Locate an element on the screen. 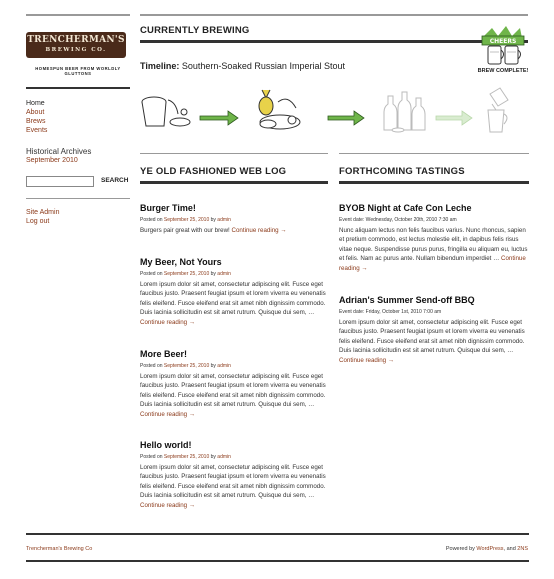 The height and width of the screenshot is (579, 554). site-admin-link: Site Admin is located at coordinates (42, 212).